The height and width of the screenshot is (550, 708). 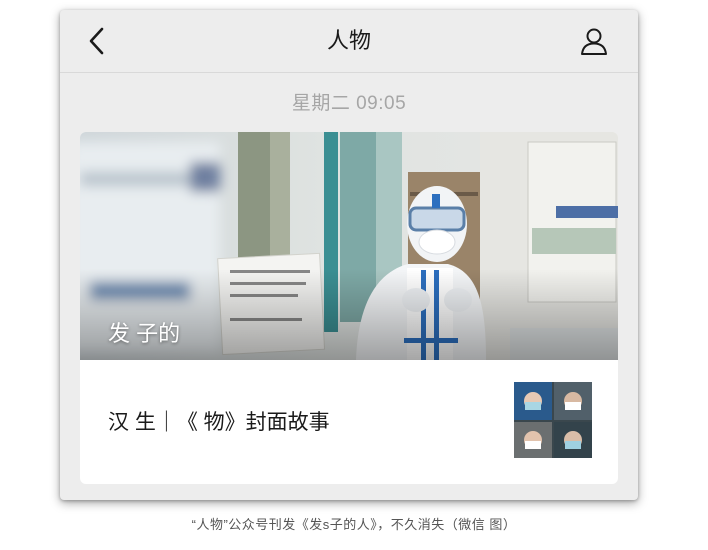 I want to click on thumbnail-image, so click(x=553, y=420).